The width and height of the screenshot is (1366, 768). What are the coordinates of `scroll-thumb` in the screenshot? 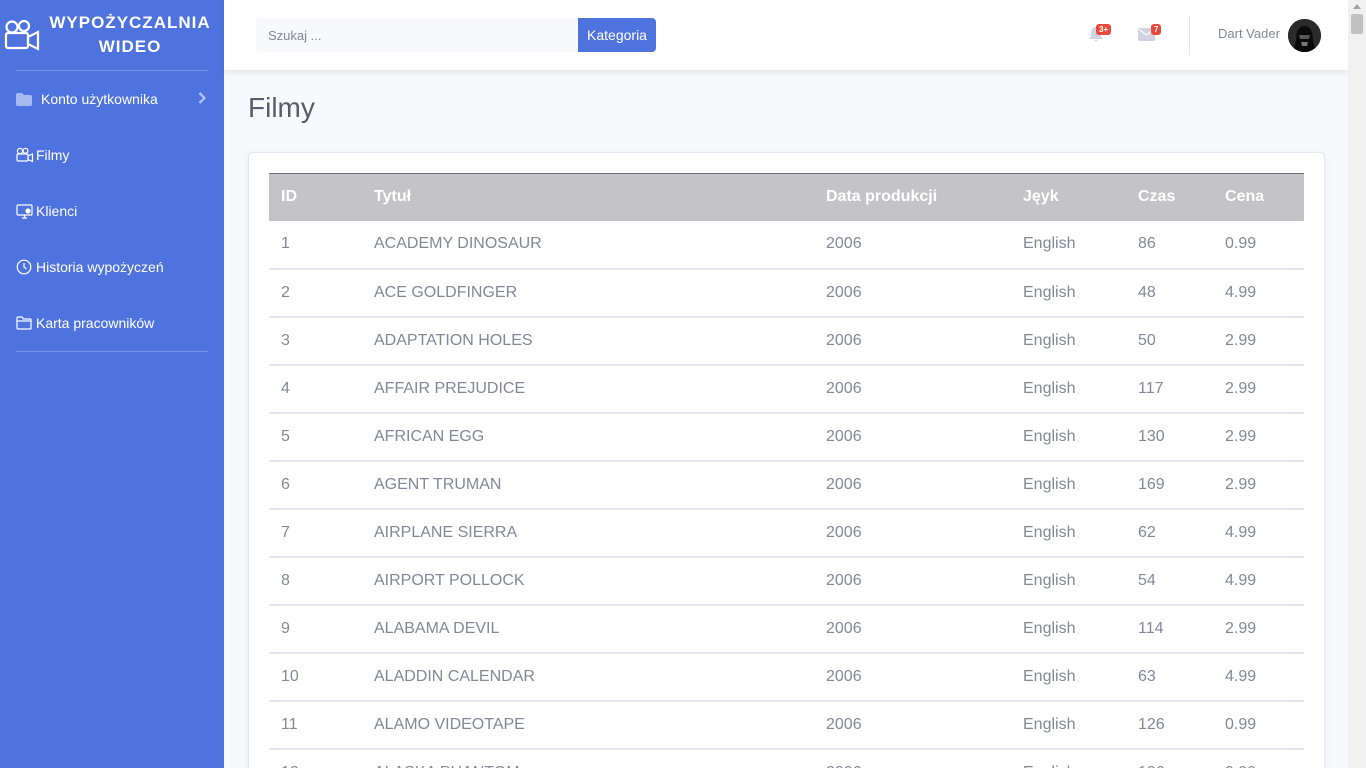 It's located at (1357, 24).